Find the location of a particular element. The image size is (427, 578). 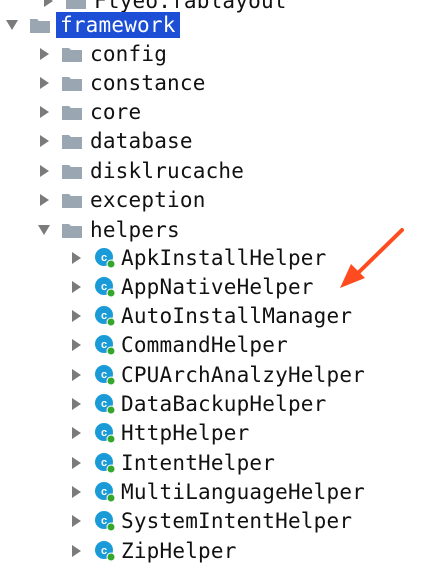

tree-item-label: config is located at coordinates (129, 53).